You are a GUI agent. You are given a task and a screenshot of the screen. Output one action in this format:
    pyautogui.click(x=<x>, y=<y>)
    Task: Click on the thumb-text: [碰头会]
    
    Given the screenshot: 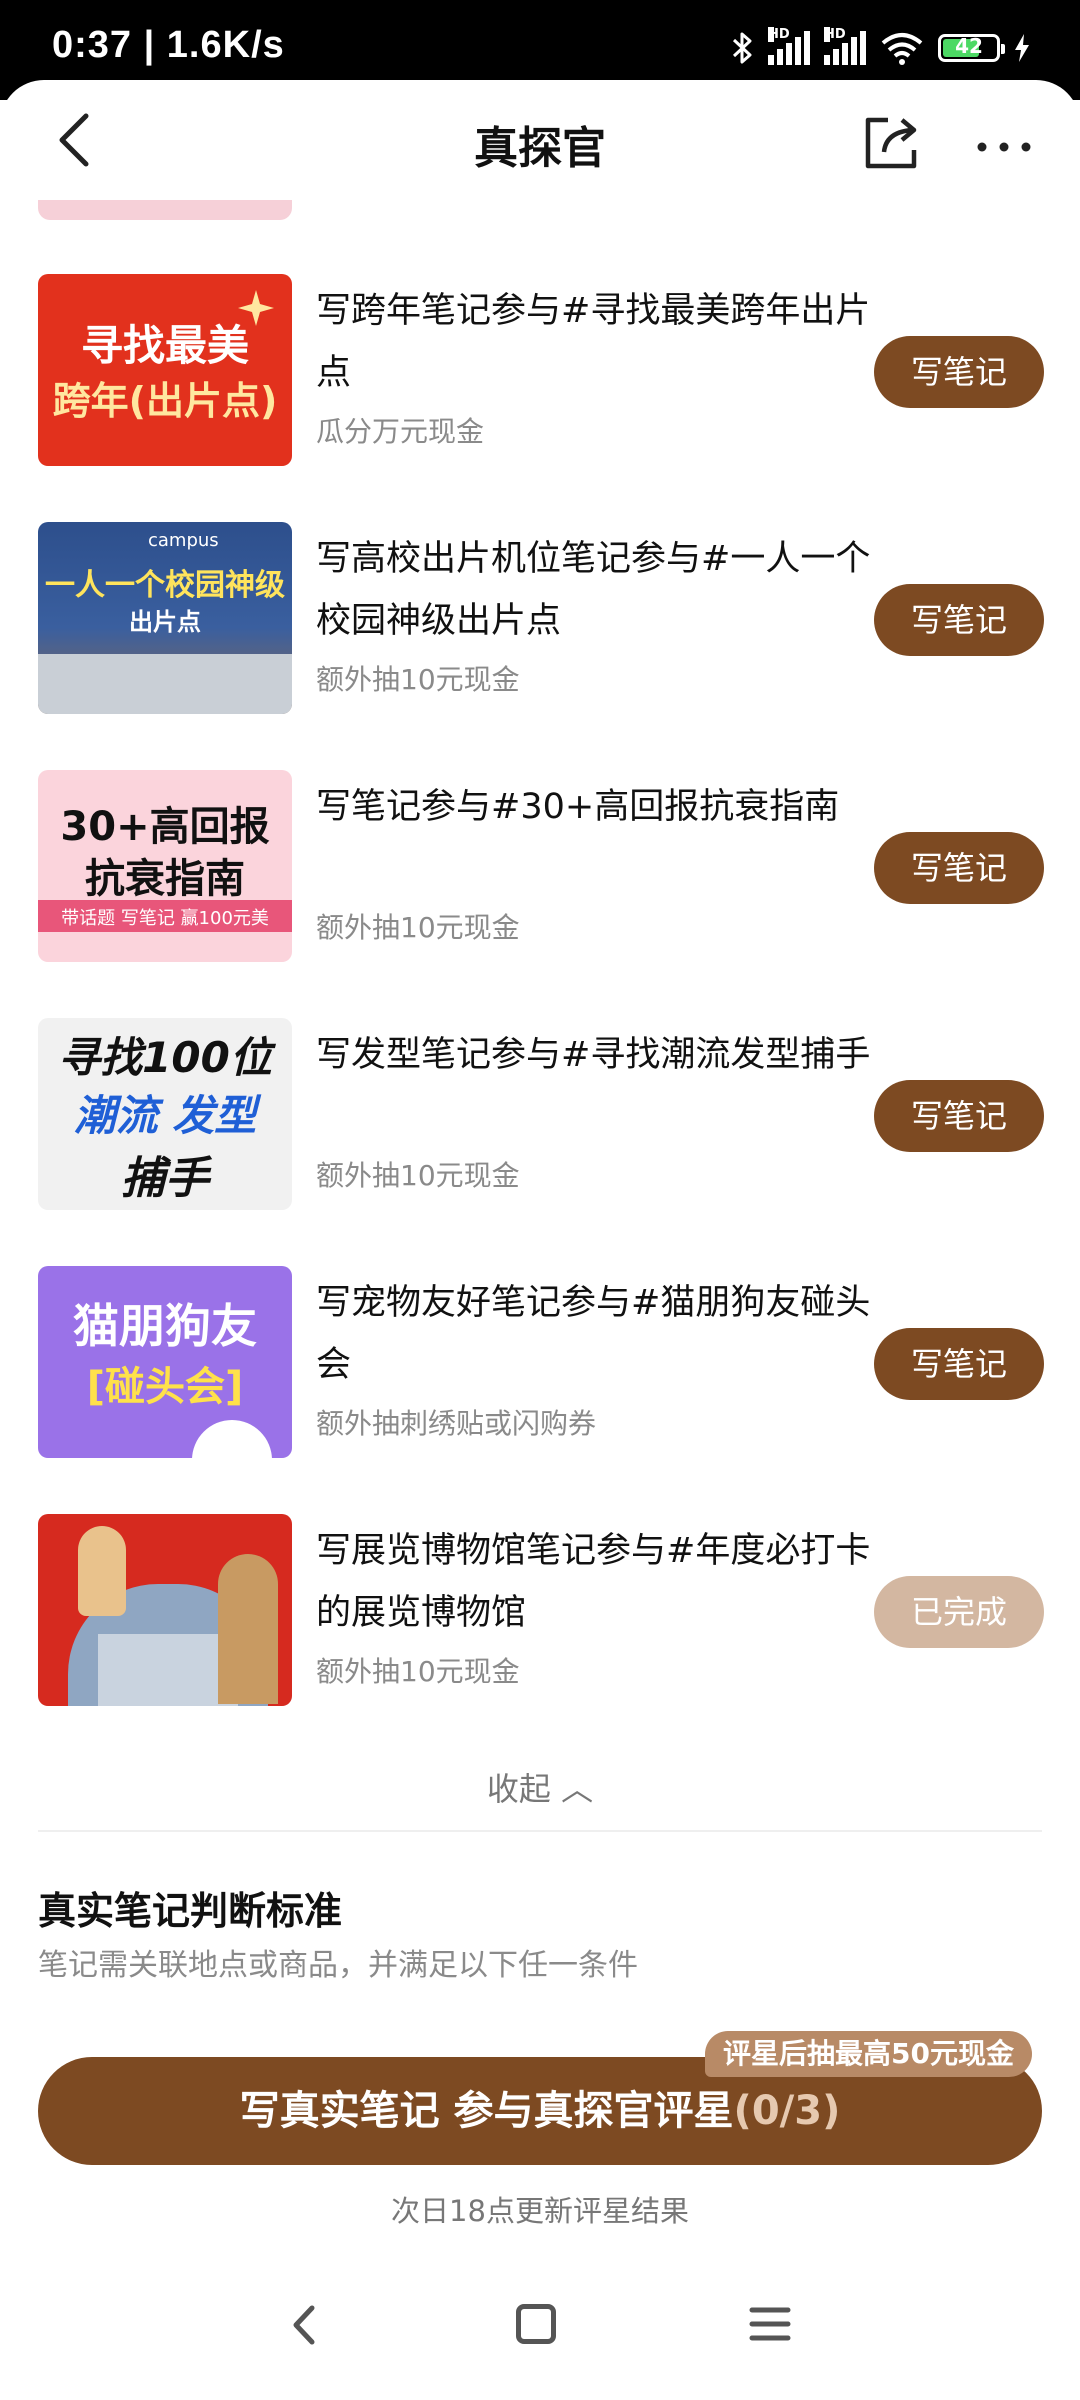 What is the action you would take?
    pyautogui.click(x=165, y=1387)
    